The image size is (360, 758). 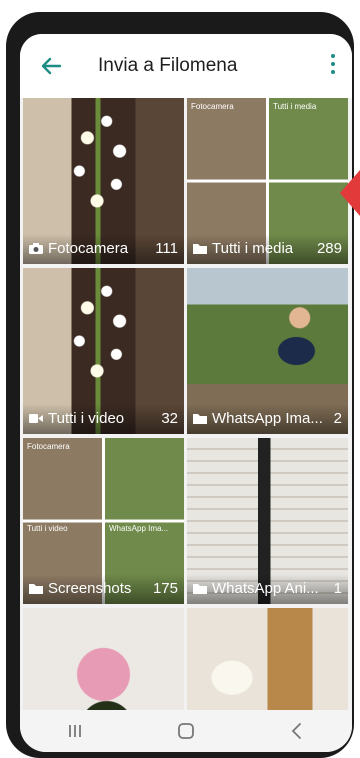 What do you see at coordinates (86, 418) in the screenshot?
I see `album-name: Tutti i video` at bounding box center [86, 418].